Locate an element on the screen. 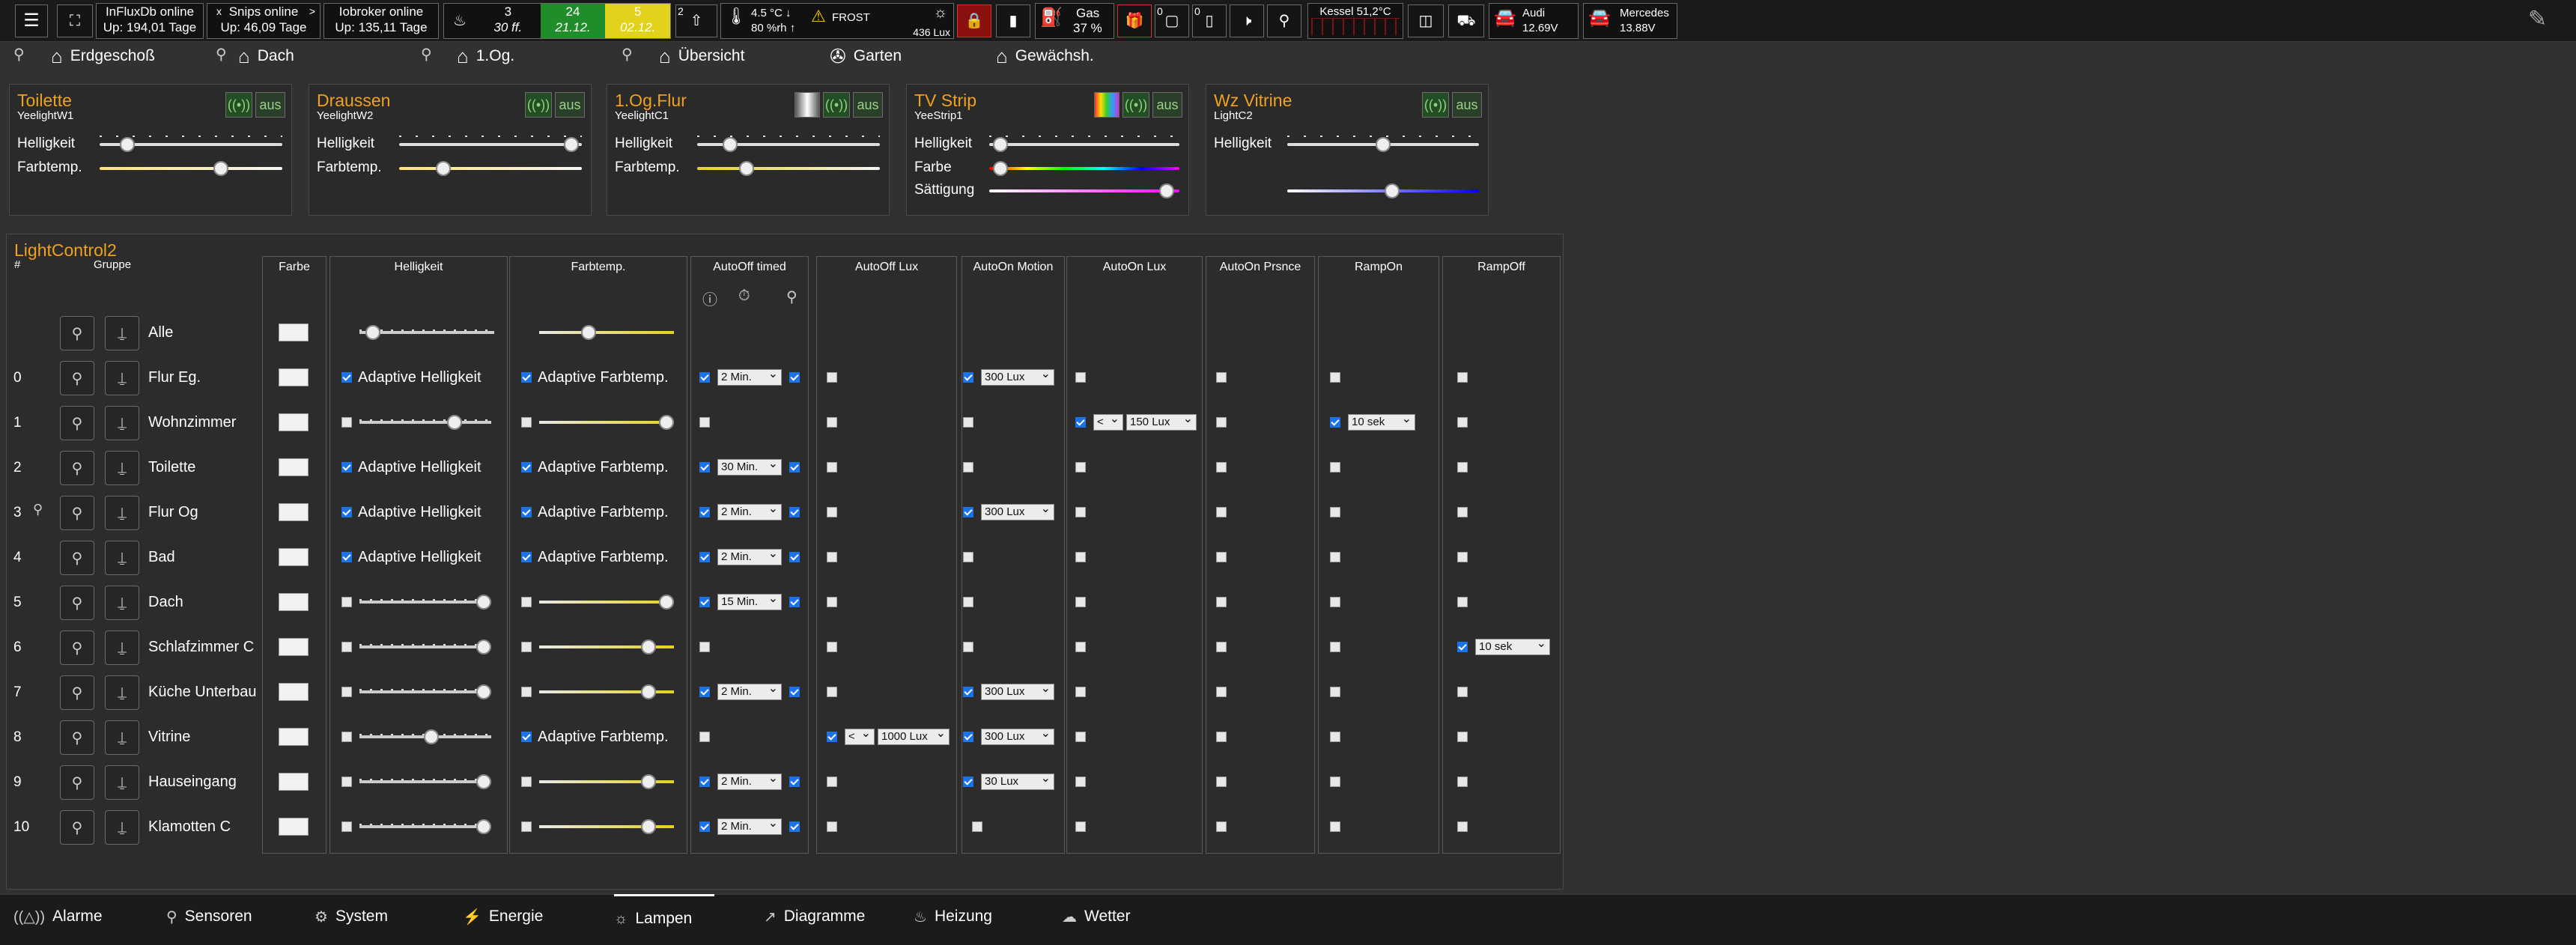  rampon-duration-select: 10 sek is located at coordinates (1381, 421).